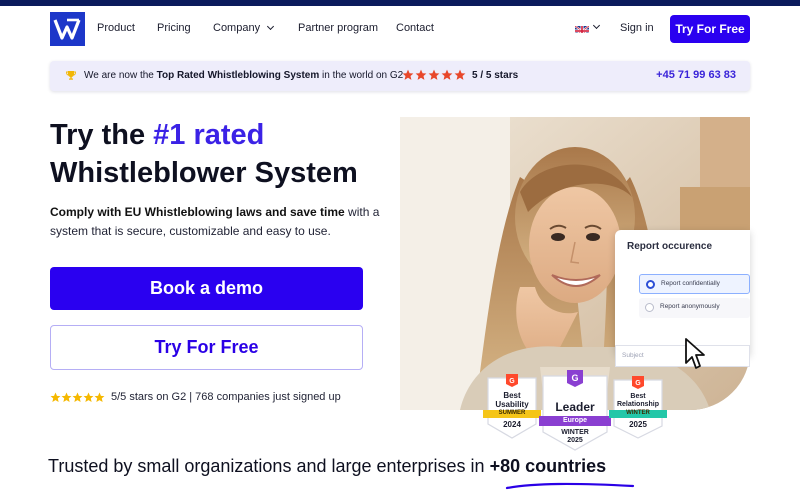 The image size is (800, 500). I want to click on option-report-anonymously: Report anonymously, so click(694, 308).